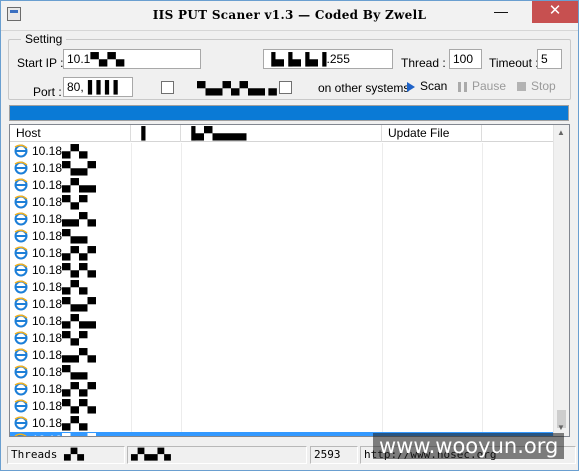 Image resolution: width=579 pixels, height=471 pixels. Describe the element at coordinates (561, 132) in the screenshot. I see `scroll-up-icon: ▲` at that location.